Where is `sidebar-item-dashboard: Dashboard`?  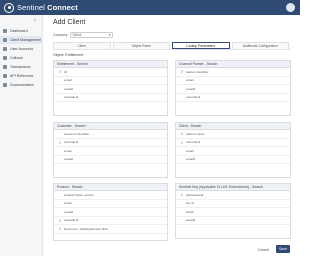
sidebar-item-dashboard: Dashboard is located at coordinates (21, 31).